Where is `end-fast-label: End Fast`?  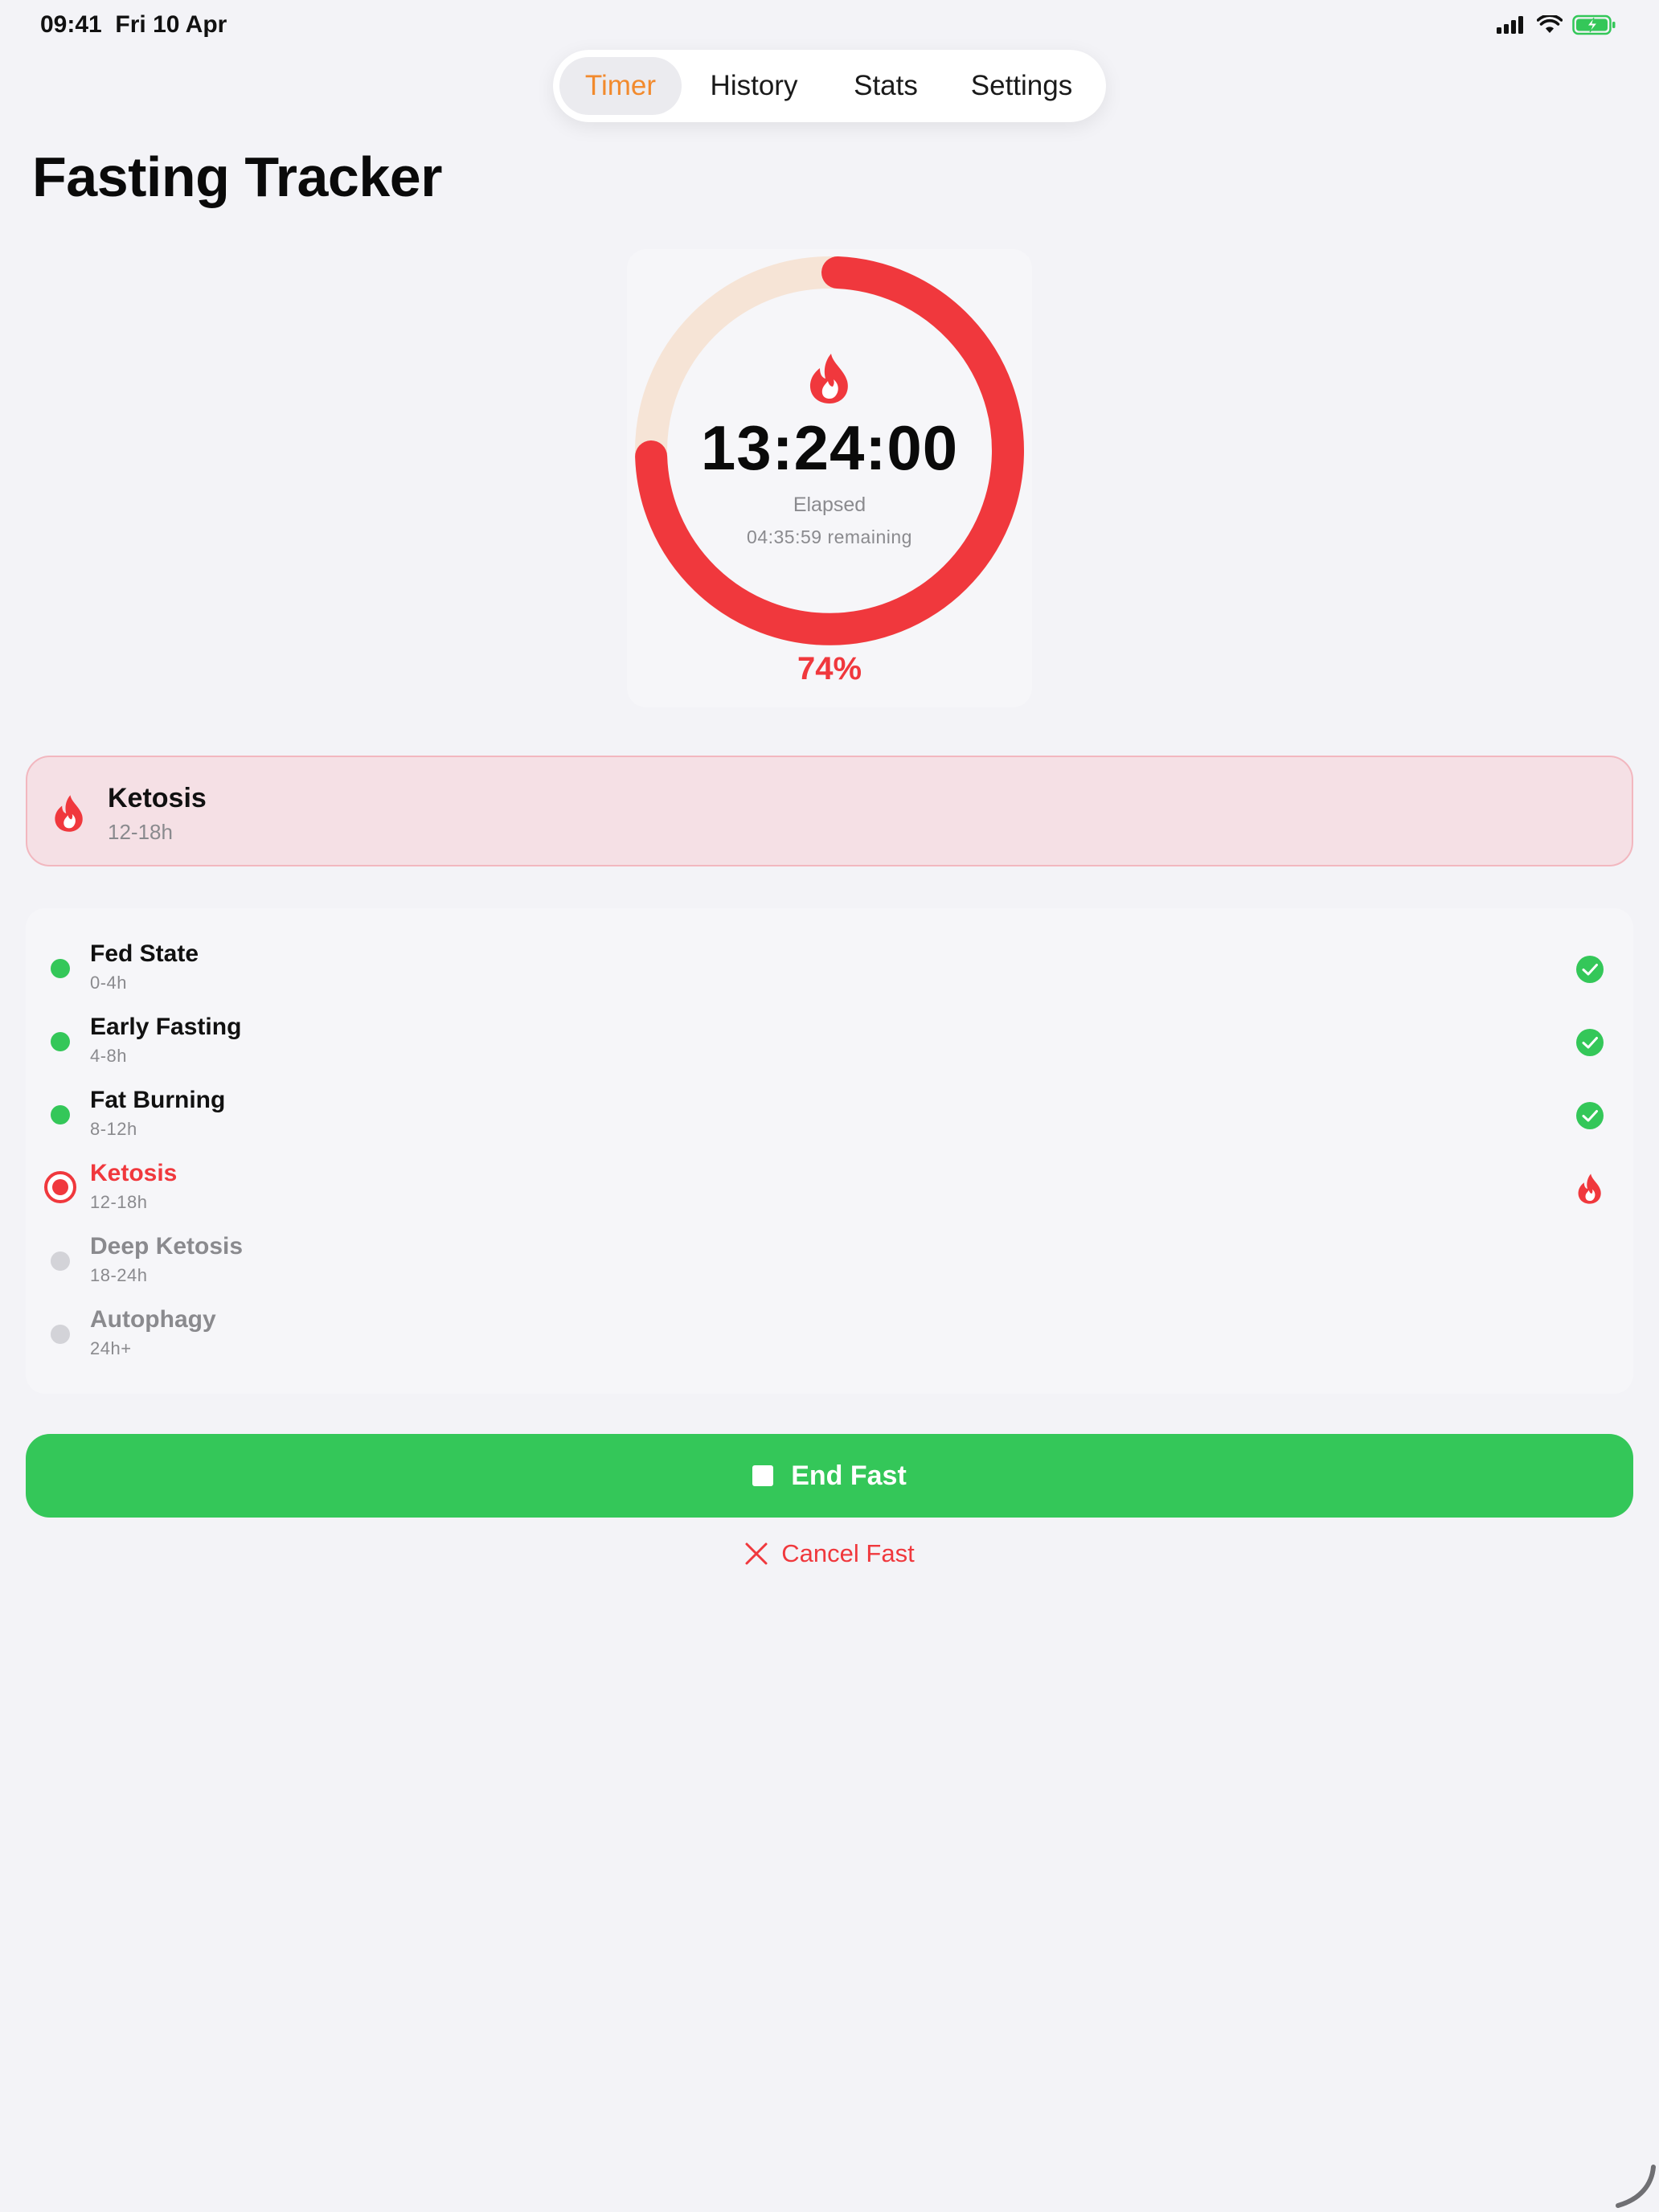
end-fast-label: End Fast is located at coordinates (849, 1475).